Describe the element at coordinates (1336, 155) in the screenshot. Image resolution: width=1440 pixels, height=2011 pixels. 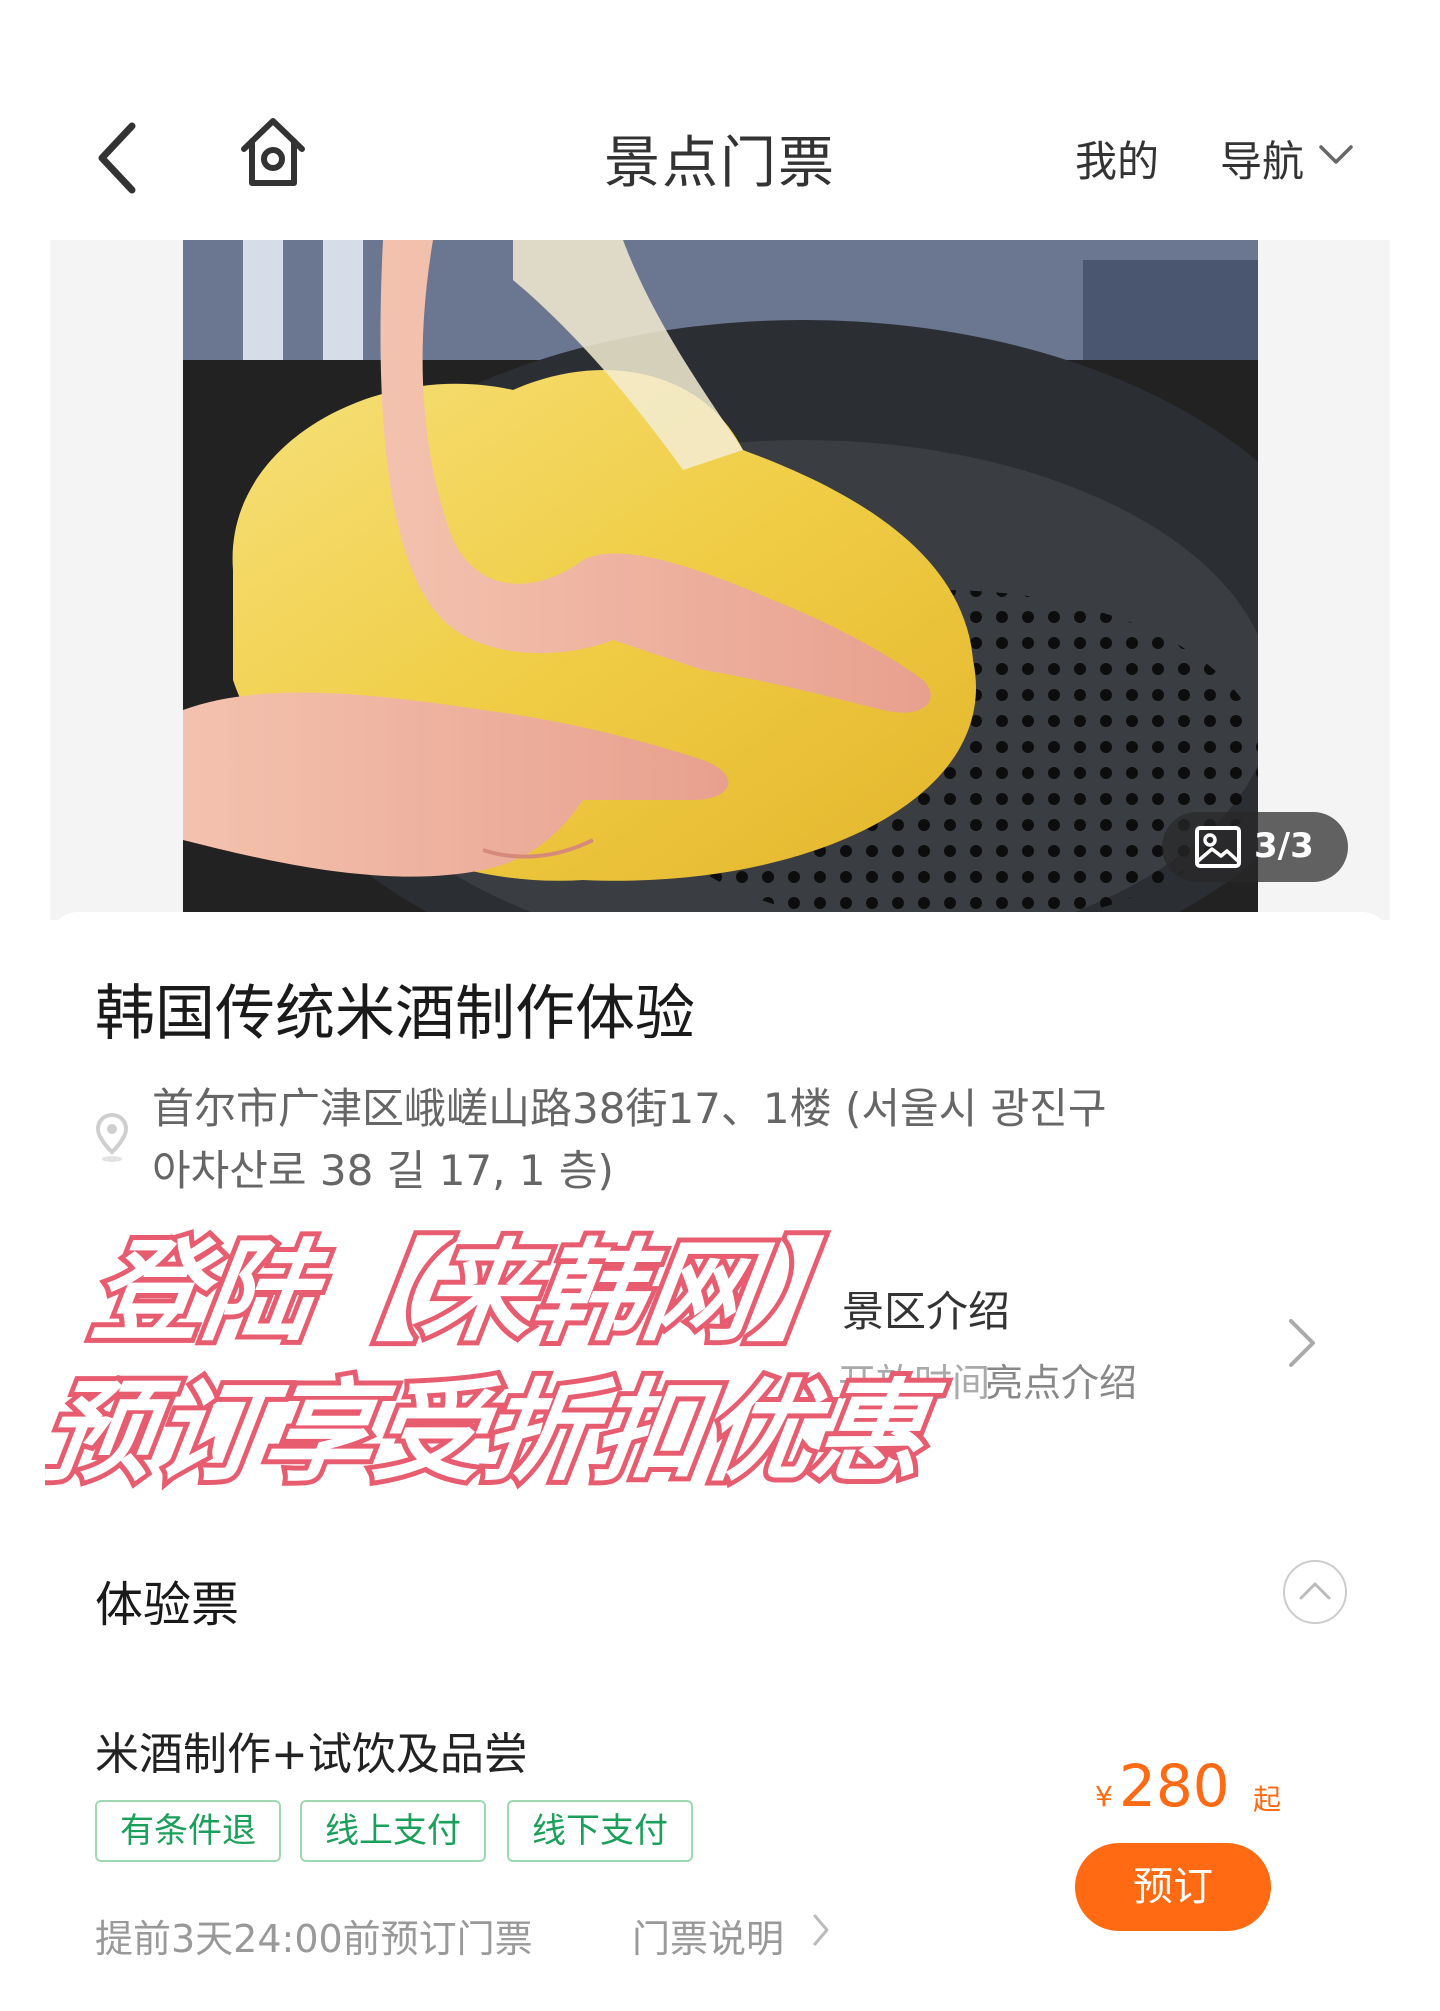
I see `chevron-down-icon` at that location.